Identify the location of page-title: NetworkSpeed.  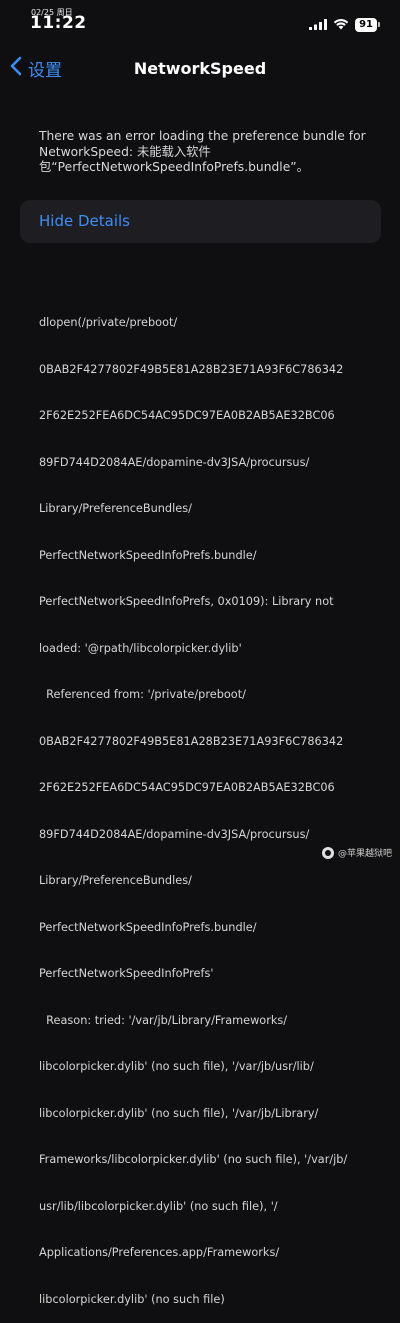
(200, 68).